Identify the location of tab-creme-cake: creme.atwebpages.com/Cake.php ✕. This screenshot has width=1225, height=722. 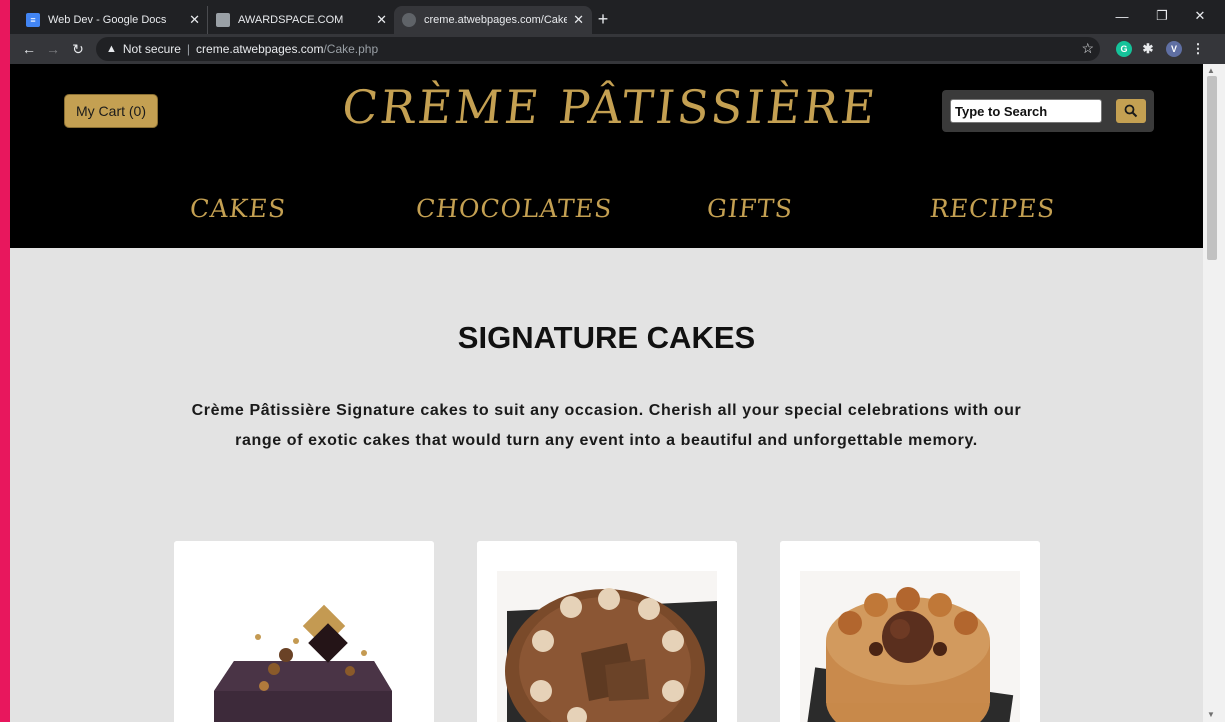
(493, 20).